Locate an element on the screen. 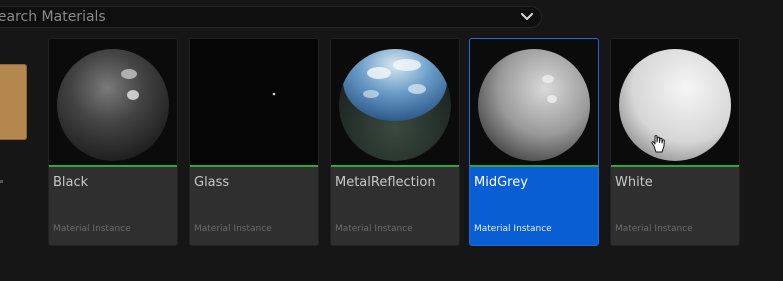 The width and height of the screenshot is (783, 281). chevron-down-icon is located at coordinates (527, 17).